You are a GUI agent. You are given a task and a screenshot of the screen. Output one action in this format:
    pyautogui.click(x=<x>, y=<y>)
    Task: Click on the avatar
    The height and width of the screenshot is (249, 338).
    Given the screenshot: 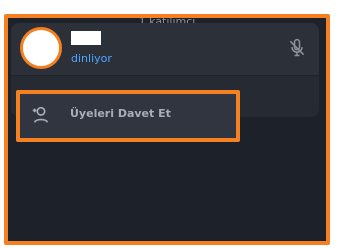 What is the action you would take?
    pyautogui.click(x=41, y=48)
    